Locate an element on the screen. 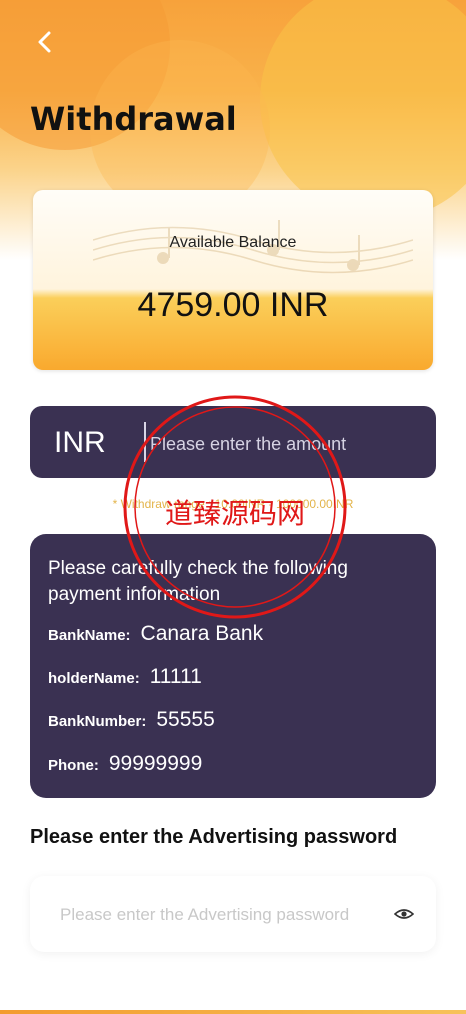 This screenshot has width=466, height=1014. bottom-divider is located at coordinates (233, 1012).